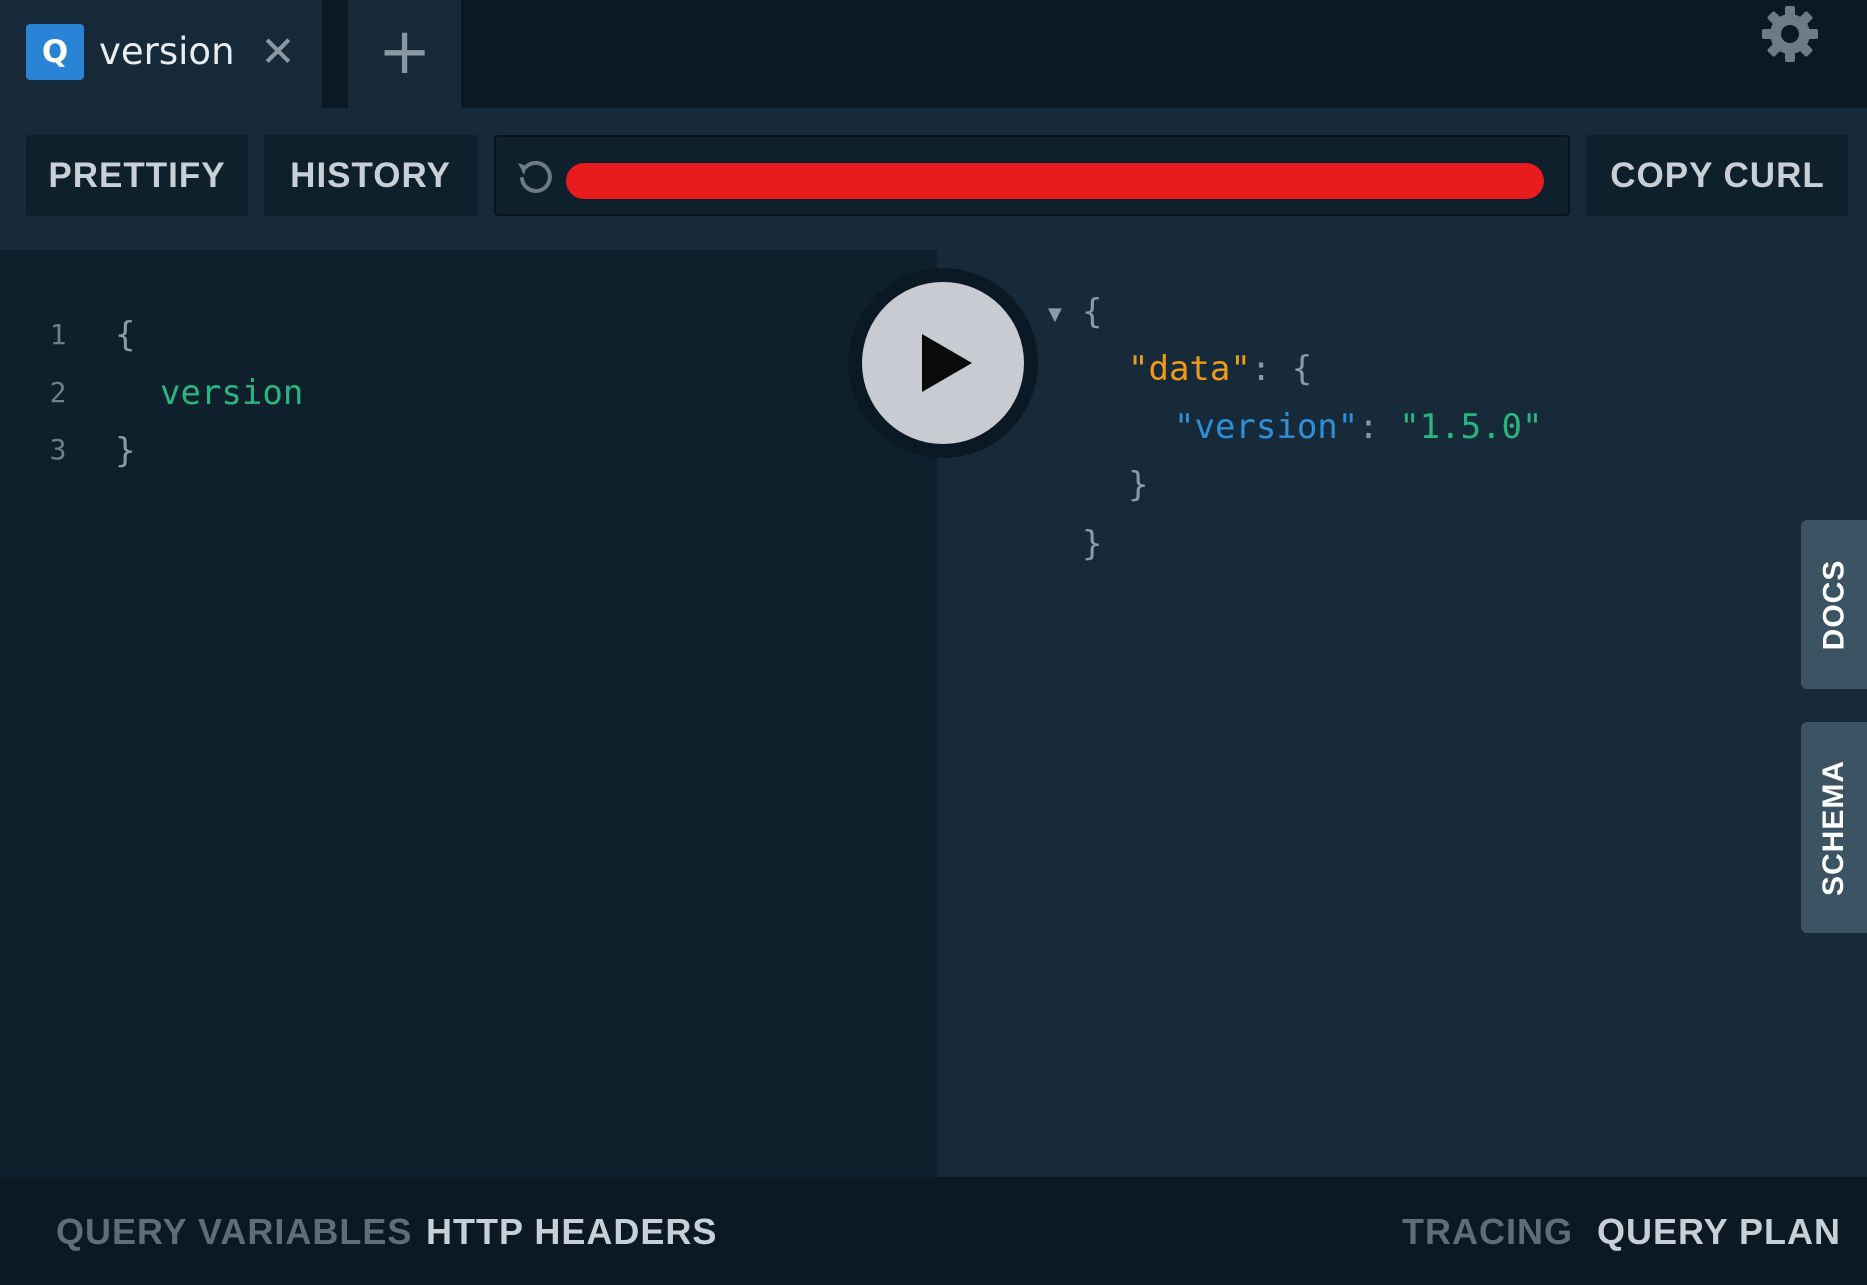 Image resolution: width=1867 pixels, height=1285 pixels. Describe the element at coordinates (1471, 427) in the screenshot. I see `version-value: "1.5.0"` at that location.